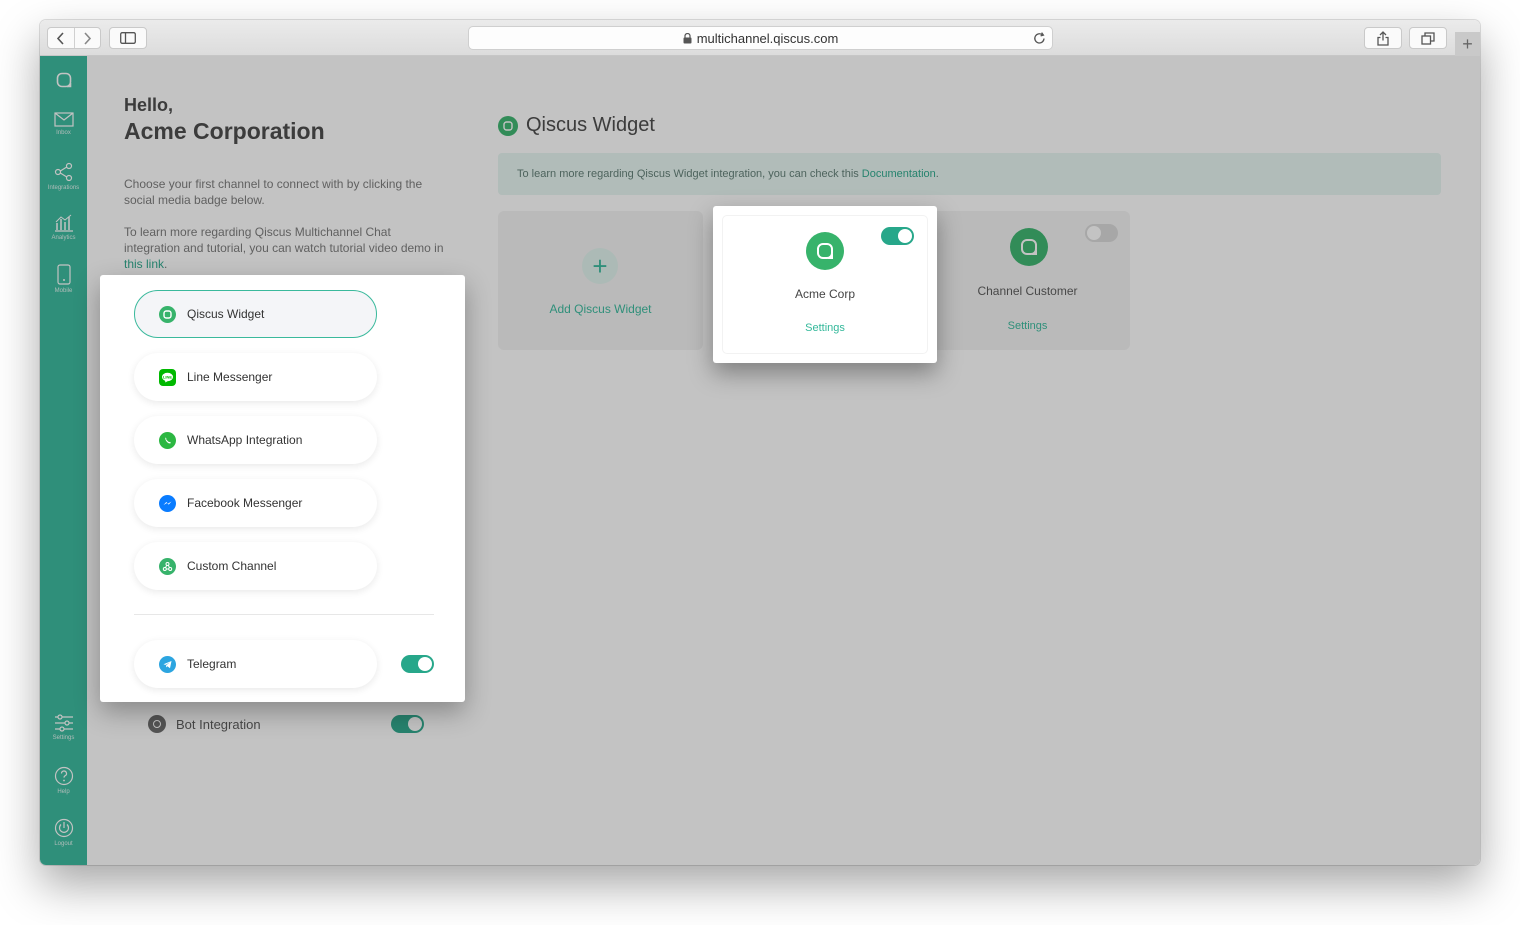 The image size is (1520, 925). I want to click on sidebar-toggle-button, so click(128, 38).